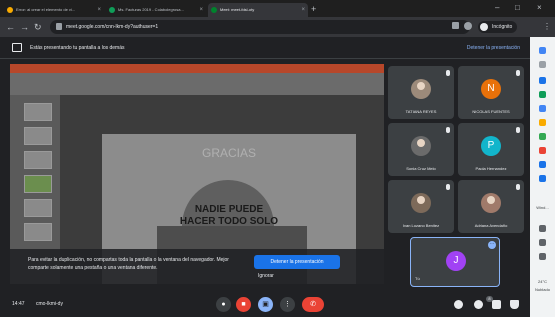 The width and height of the screenshot is (555, 317). What do you see at coordinates (18, 304) in the screenshot?
I see `meeting-time: 14:47` at bounding box center [18, 304].